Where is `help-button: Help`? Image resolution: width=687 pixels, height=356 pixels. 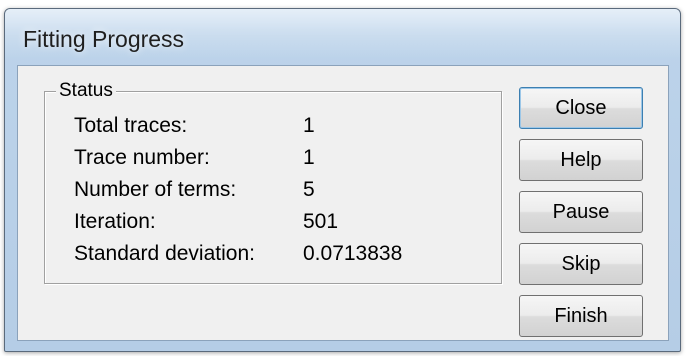
help-button: Help is located at coordinates (581, 160).